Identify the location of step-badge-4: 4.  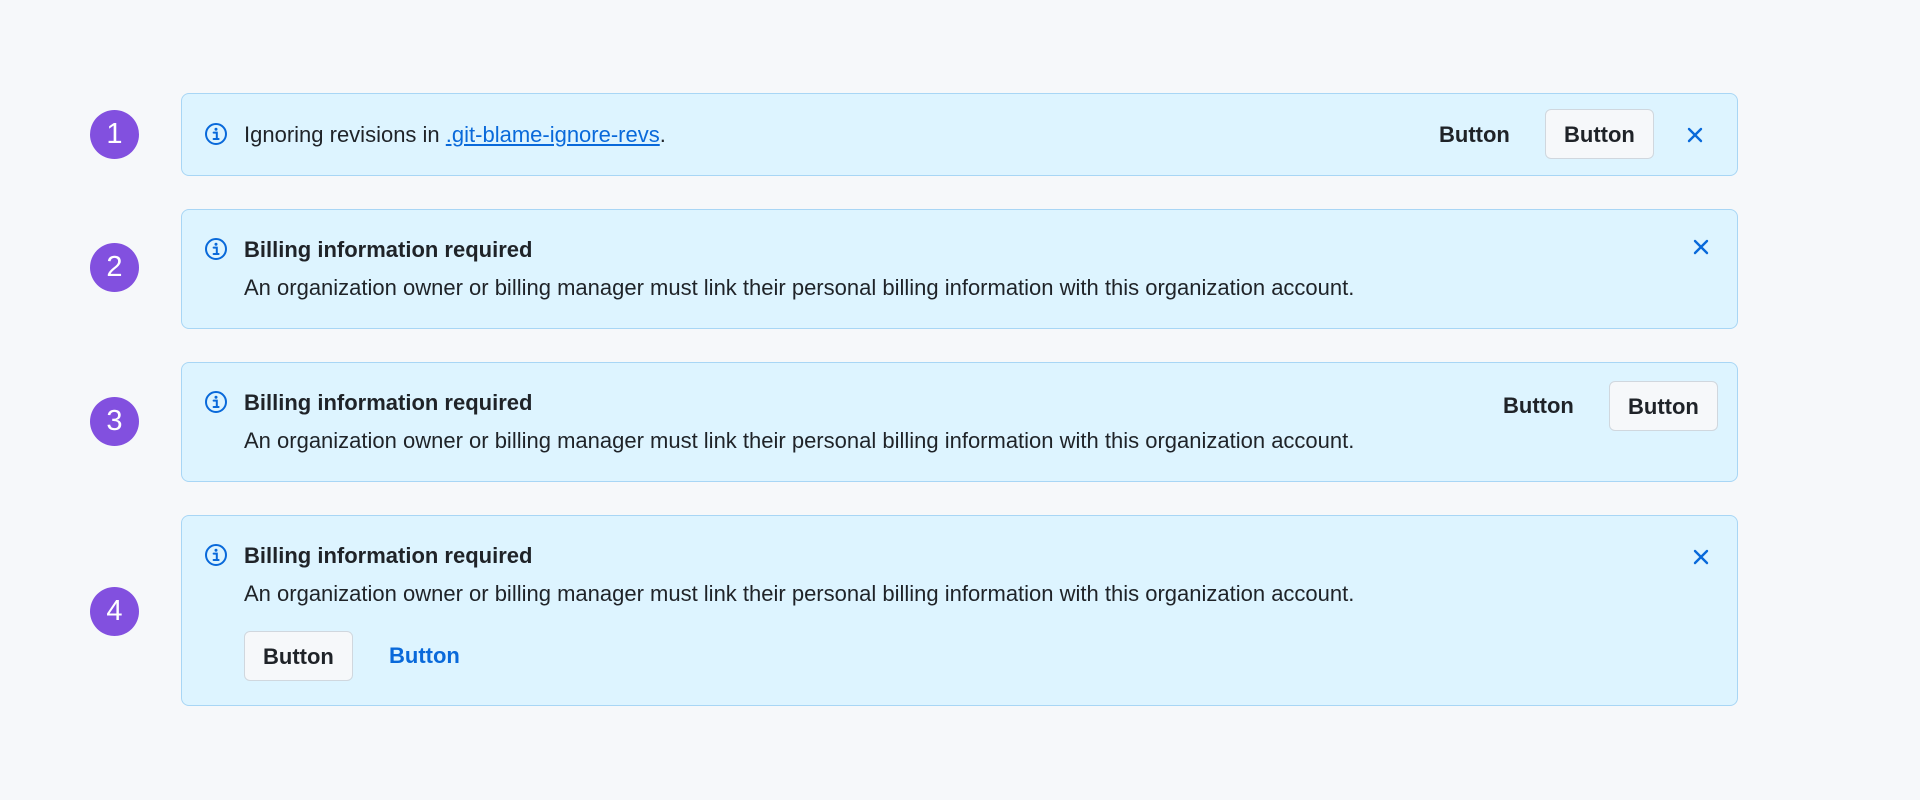
(114, 611).